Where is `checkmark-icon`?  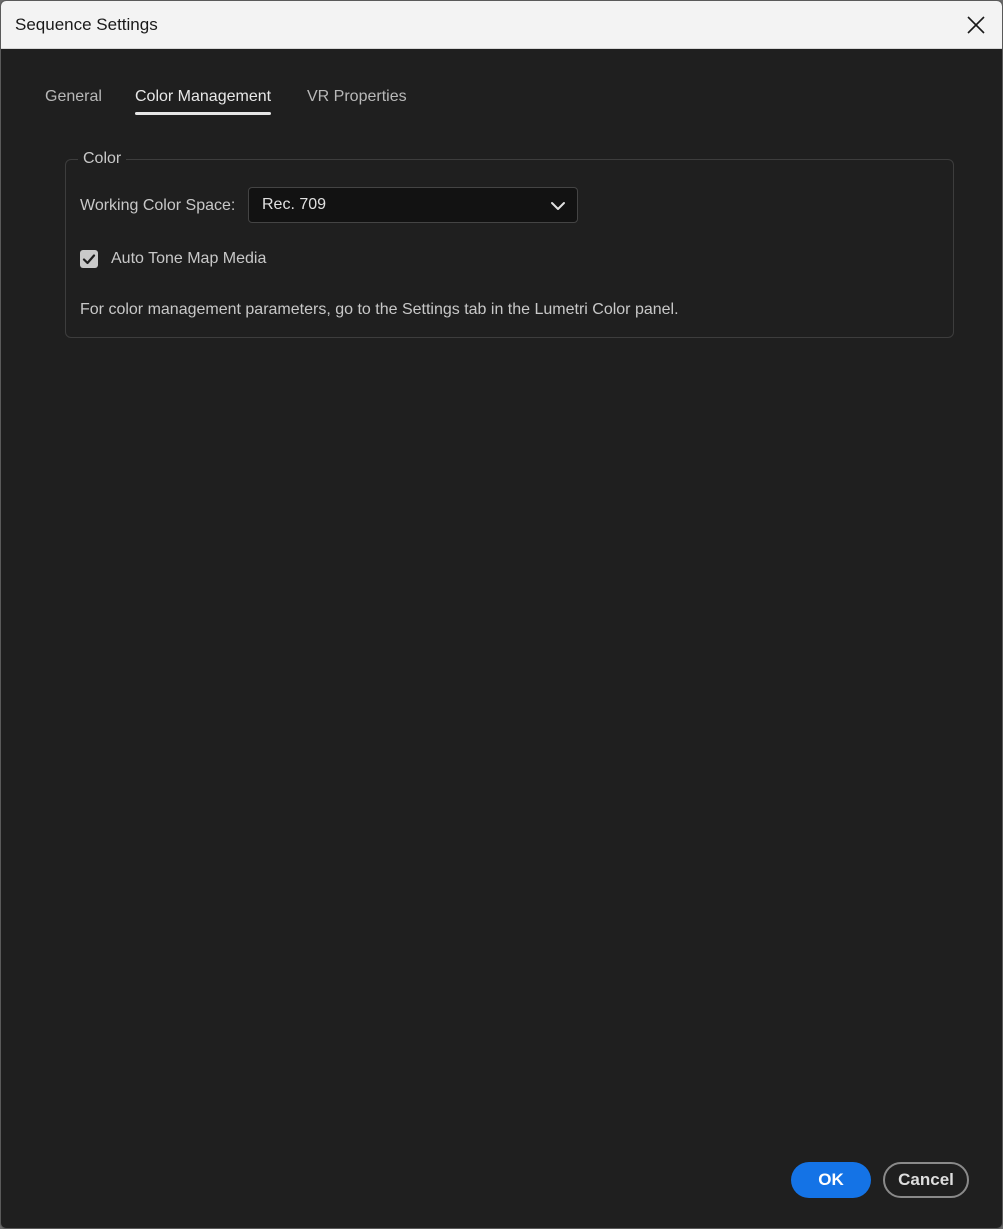
checkmark-icon is located at coordinates (89, 259).